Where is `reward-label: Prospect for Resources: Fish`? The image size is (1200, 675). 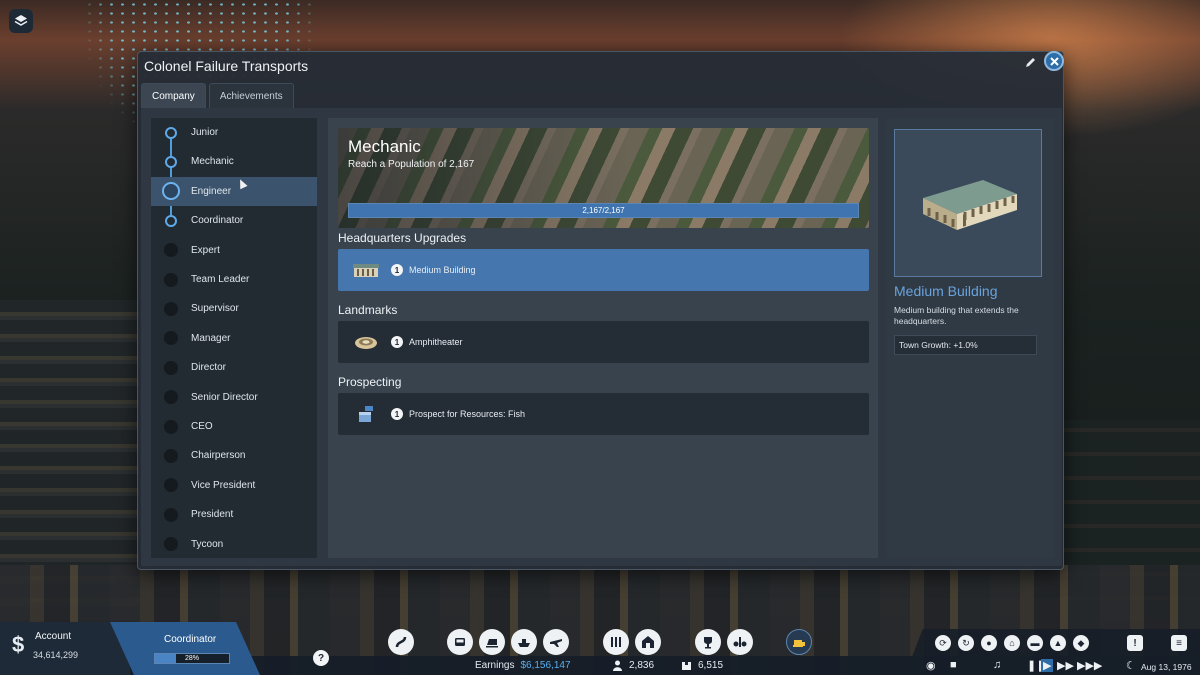 reward-label: Prospect for Resources: Fish is located at coordinates (467, 414).